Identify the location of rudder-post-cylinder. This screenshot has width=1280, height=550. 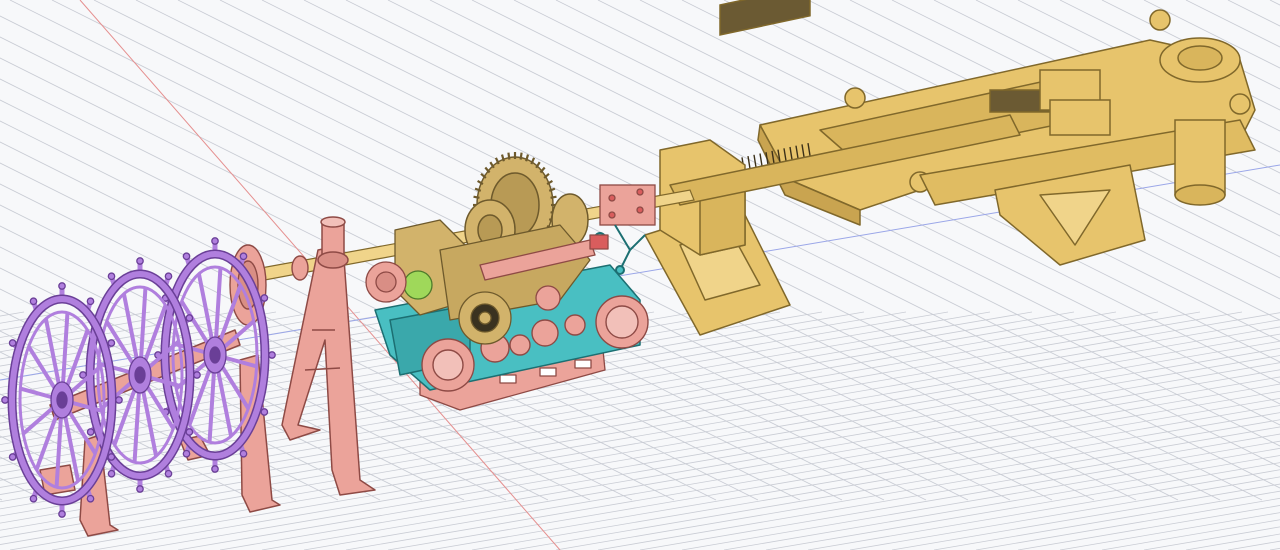
(1200, 162).